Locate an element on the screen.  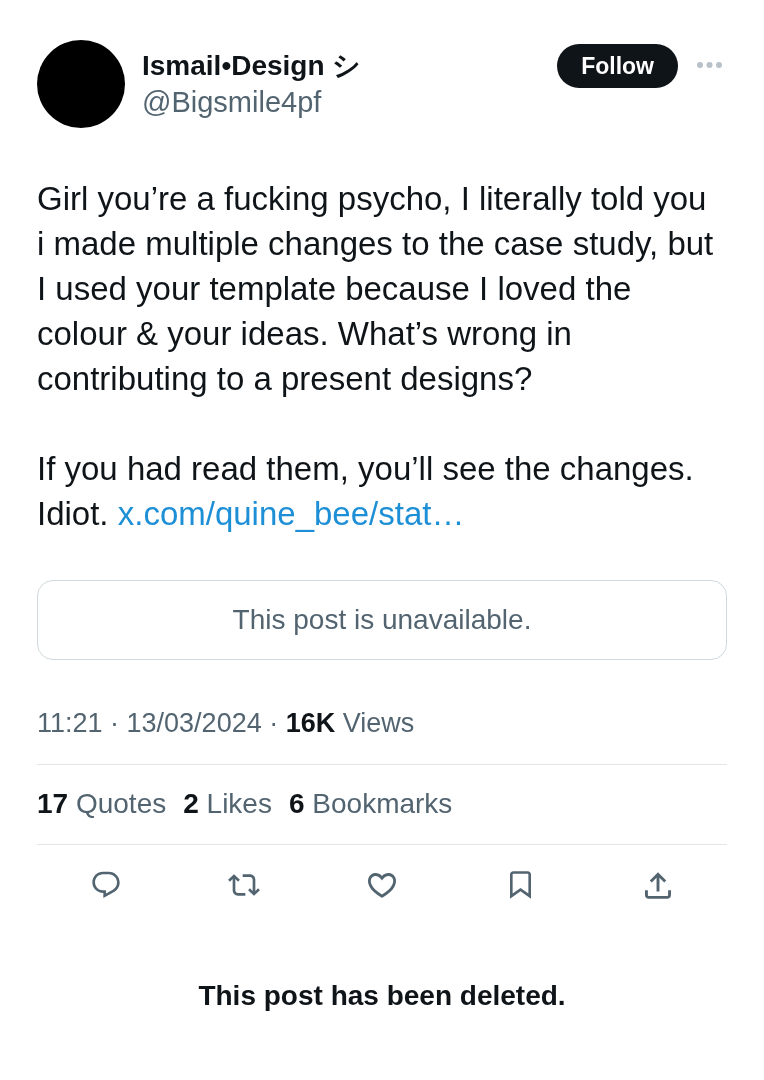
stat-link: 6 Bookmarks is located at coordinates (370, 804).